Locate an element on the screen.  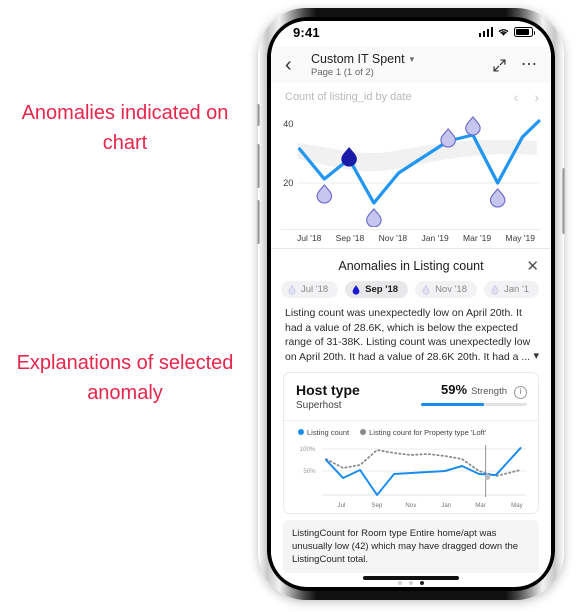
anomaly-chip-list: Jul '18 Sep '18 Nov '18 Jan '1 is located at coordinates (411, 293).